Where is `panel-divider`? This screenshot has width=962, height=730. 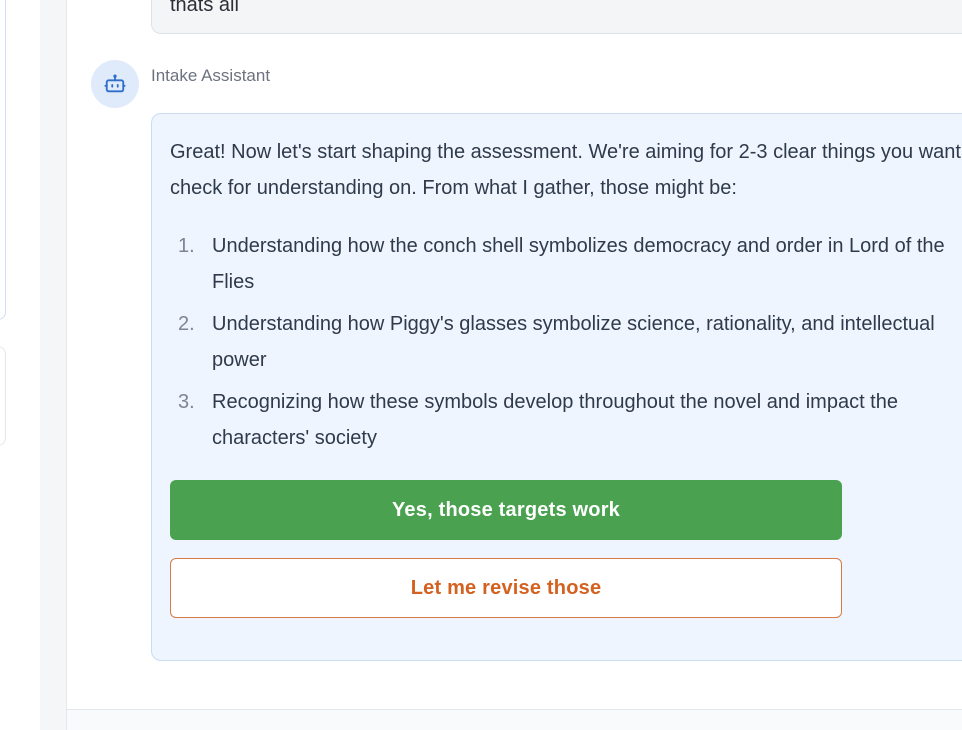 panel-divider is located at coordinates (53, 365).